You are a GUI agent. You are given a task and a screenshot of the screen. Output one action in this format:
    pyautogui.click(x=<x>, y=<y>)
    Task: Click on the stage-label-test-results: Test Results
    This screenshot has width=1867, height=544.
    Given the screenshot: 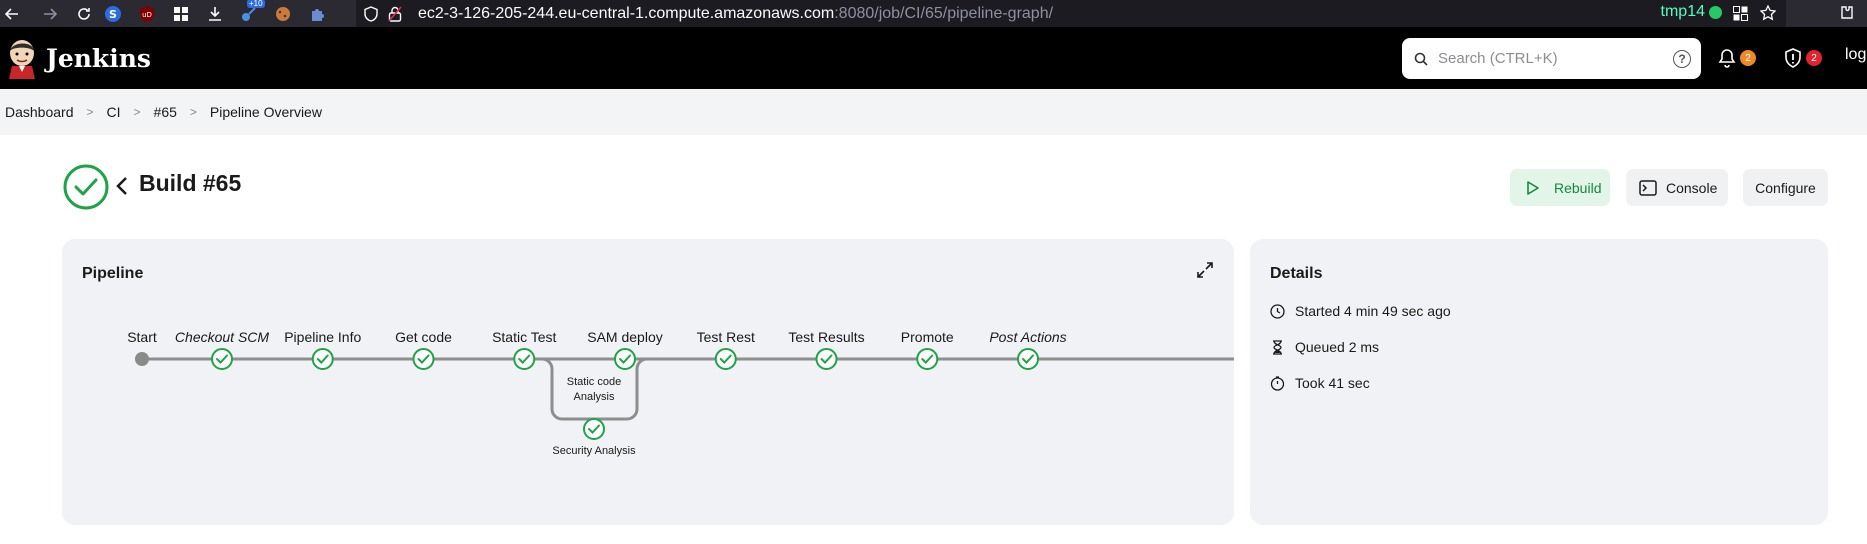 What is the action you would take?
    pyautogui.click(x=826, y=337)
    